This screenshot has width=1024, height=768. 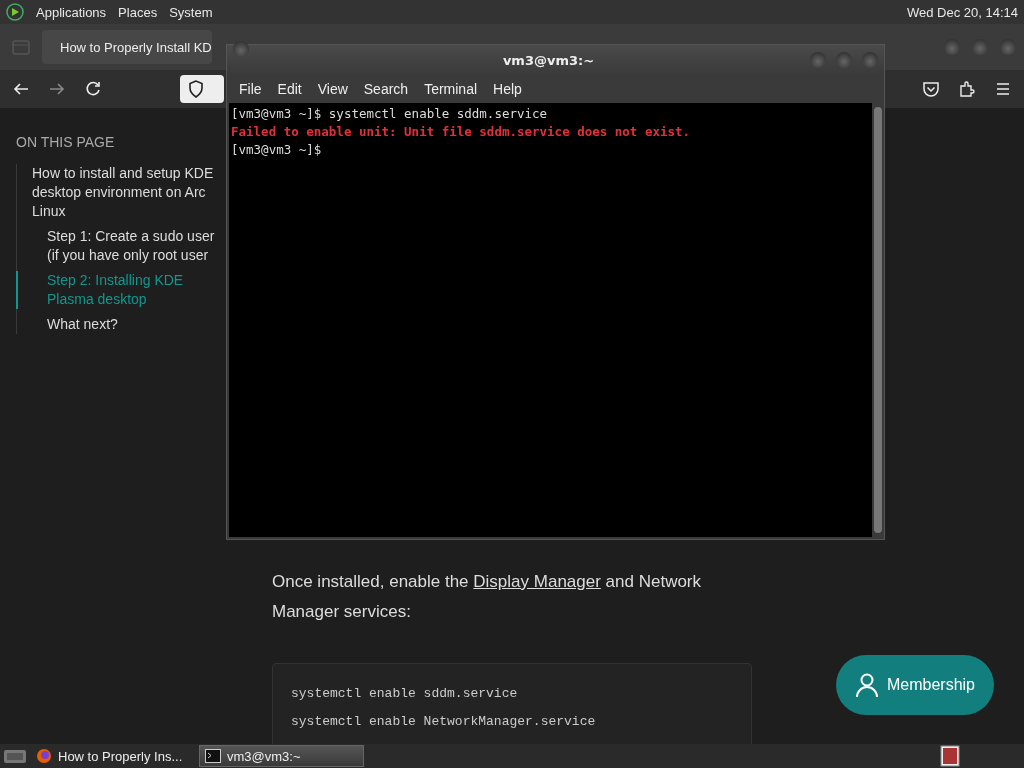 What do you see at coordinates (289, 89) in the screenshot?
I see `menu-item: Edit` at bounding box center [289, 89].